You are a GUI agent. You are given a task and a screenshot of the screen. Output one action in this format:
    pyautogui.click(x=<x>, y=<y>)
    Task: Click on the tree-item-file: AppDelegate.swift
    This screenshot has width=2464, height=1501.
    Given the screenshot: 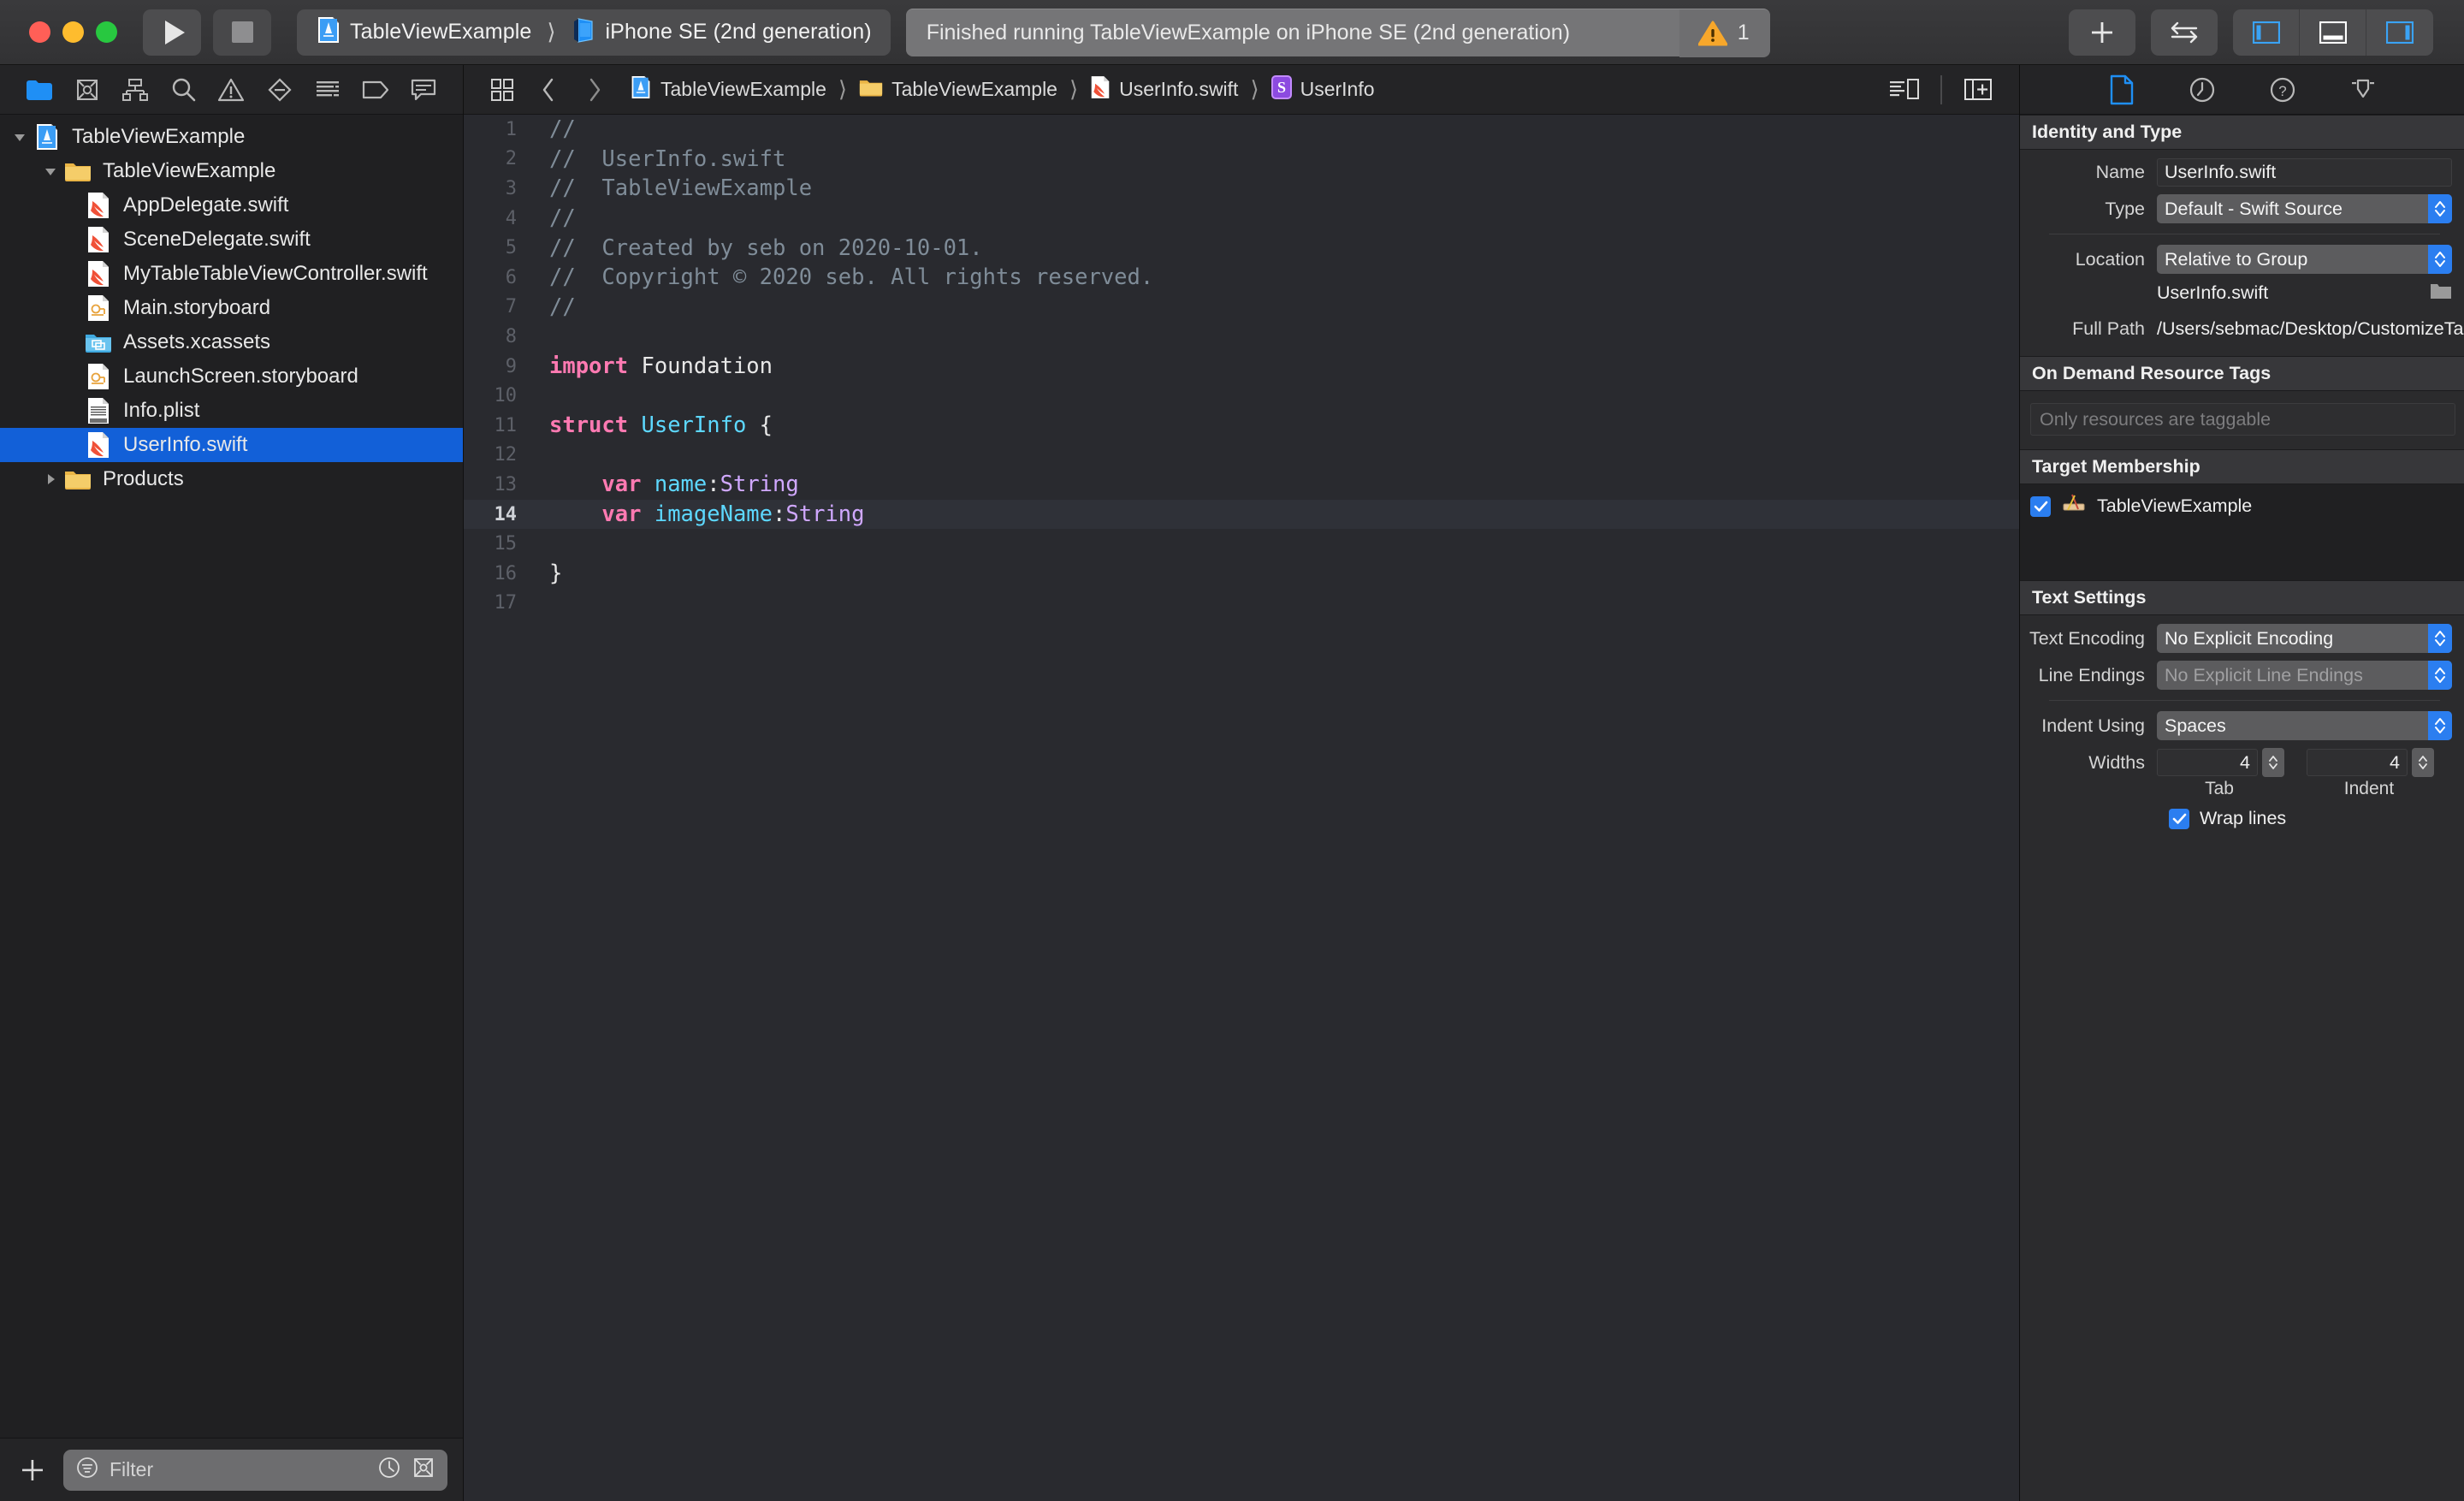 What is the action you would take?
    pyautogui.click(x=231, y=205)
    